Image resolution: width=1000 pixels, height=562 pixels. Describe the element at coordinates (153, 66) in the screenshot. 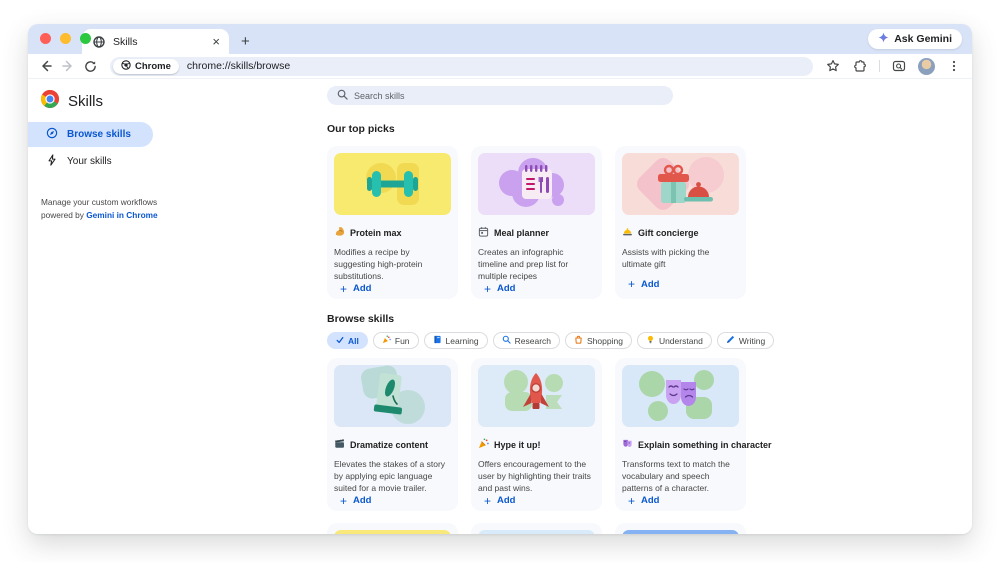

I see `chrome-chip-label: Chrome` at that location.